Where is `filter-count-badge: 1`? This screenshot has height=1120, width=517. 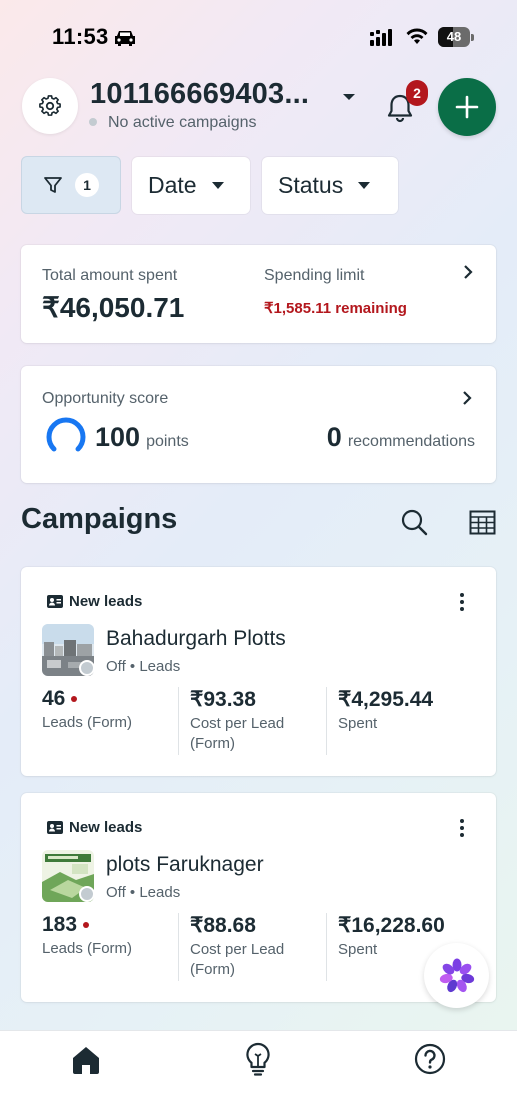
filter-count-badge: 1 is located at coordinates (87, 185).